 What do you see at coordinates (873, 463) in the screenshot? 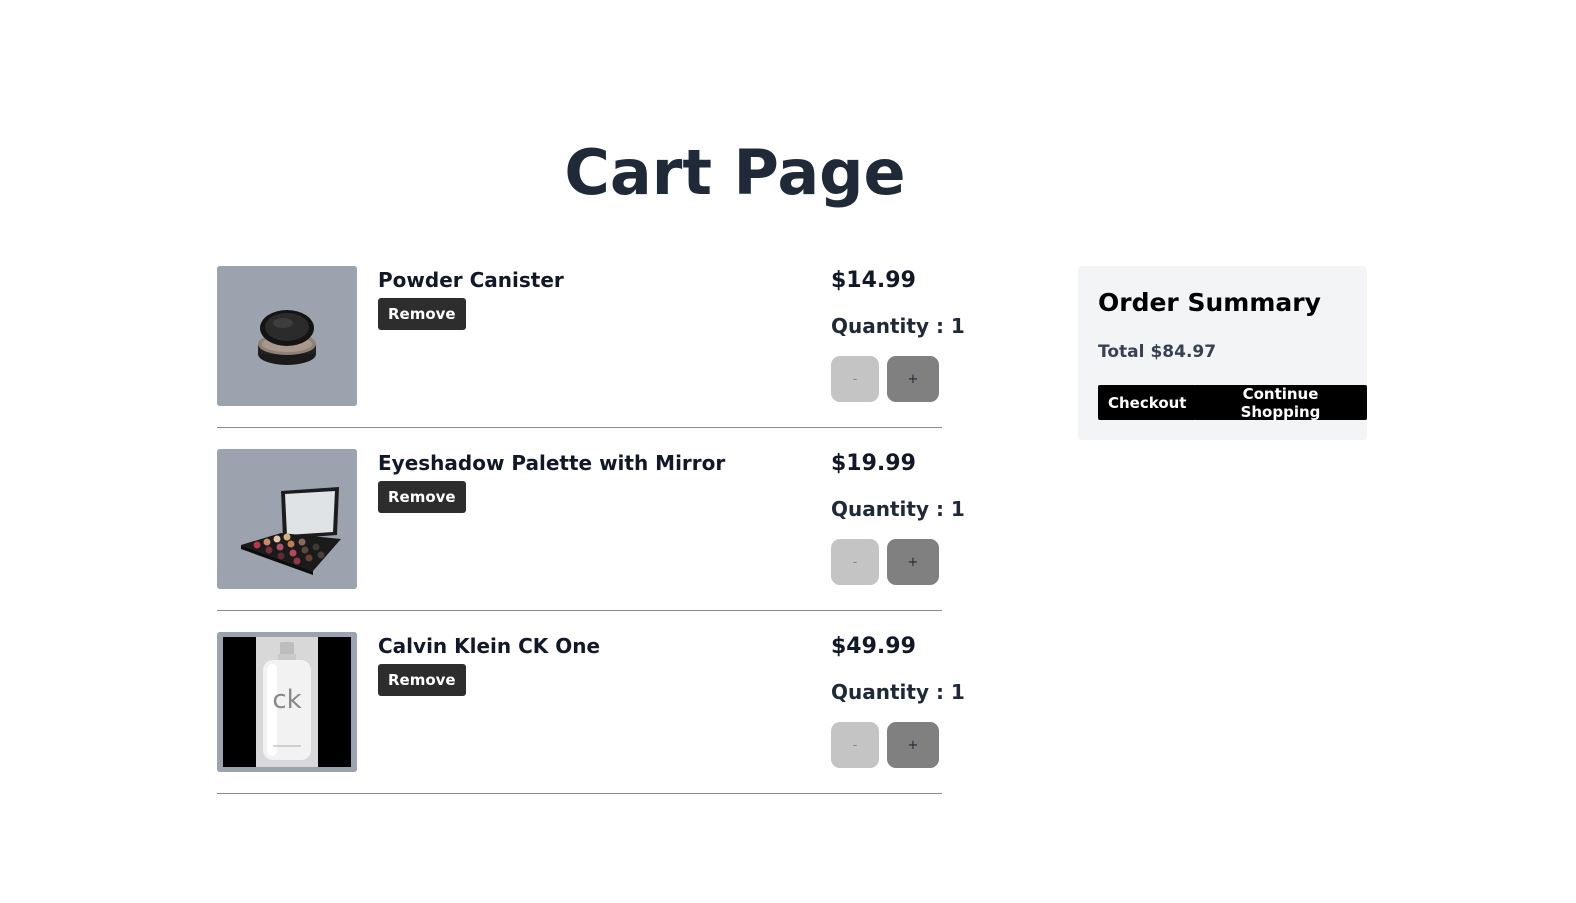
I see `item-price: $19.99` at bounding box center [873, 463].